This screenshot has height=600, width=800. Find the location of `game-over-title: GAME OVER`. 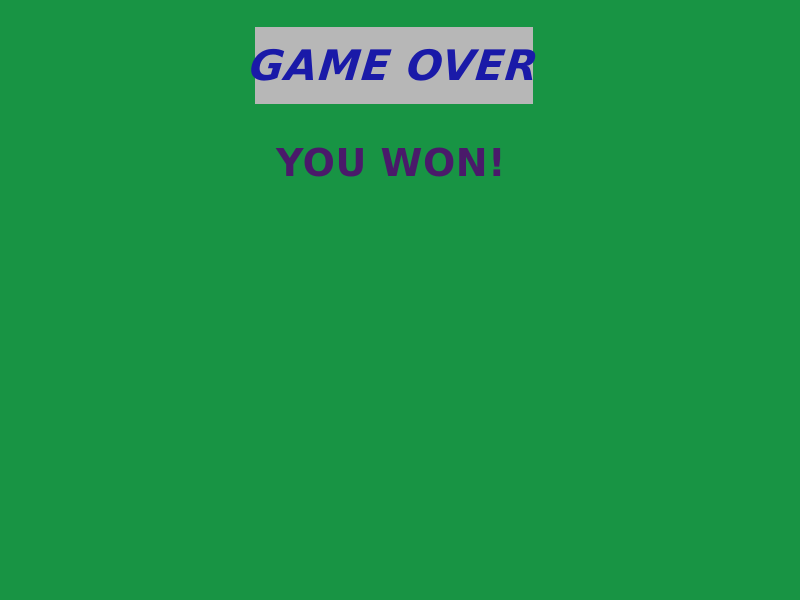

game-over-title: GAME OVER is located at coordinates (394, 65).